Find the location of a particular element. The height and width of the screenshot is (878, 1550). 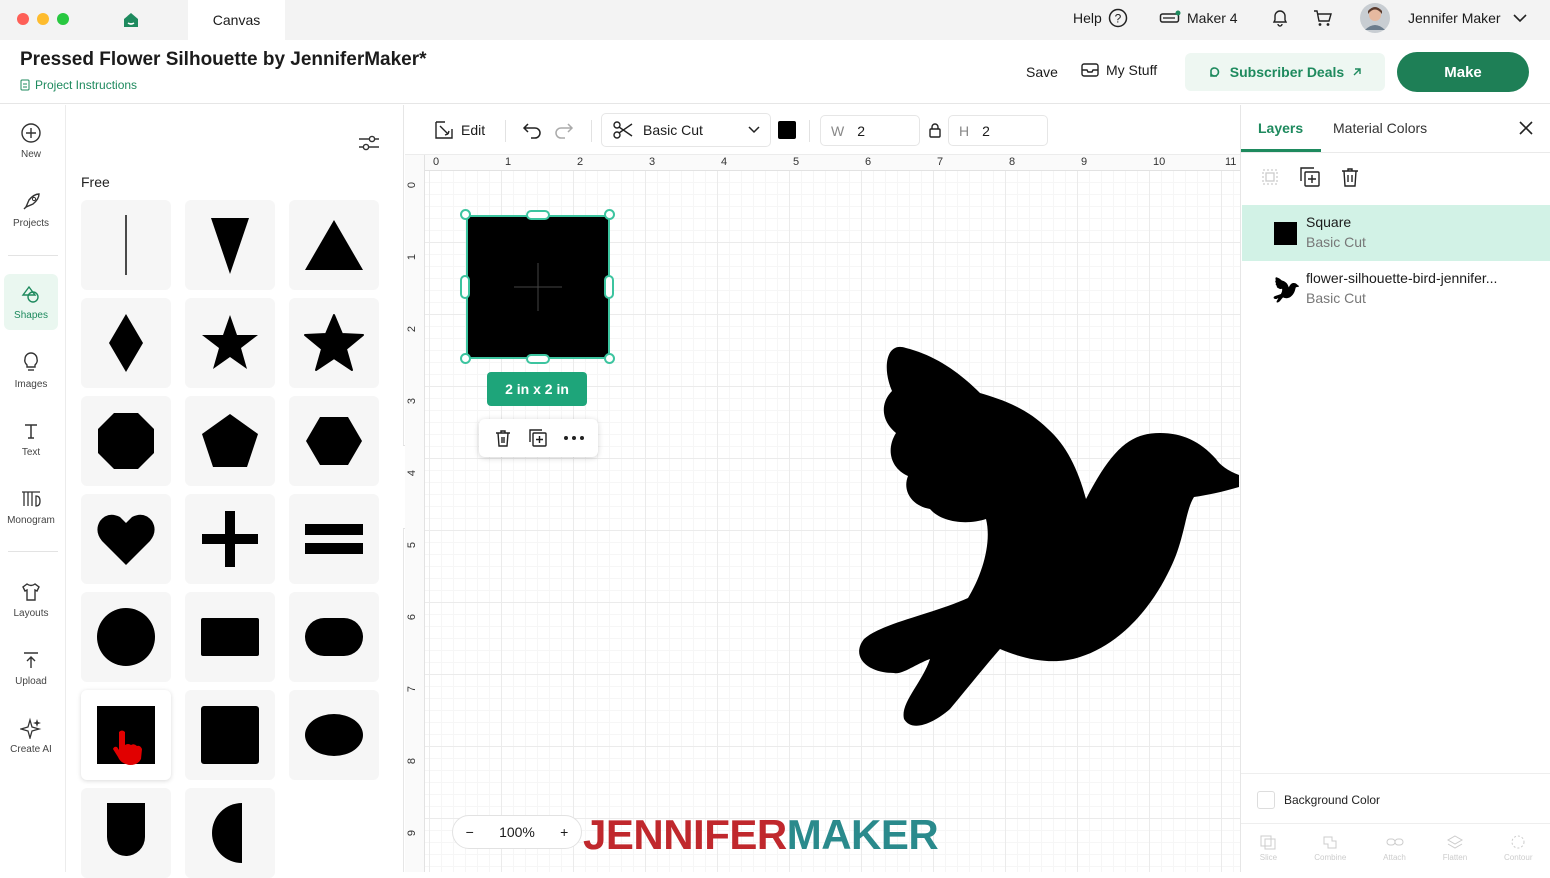

zoom-in-button: + is located at coordinates (564, 832).